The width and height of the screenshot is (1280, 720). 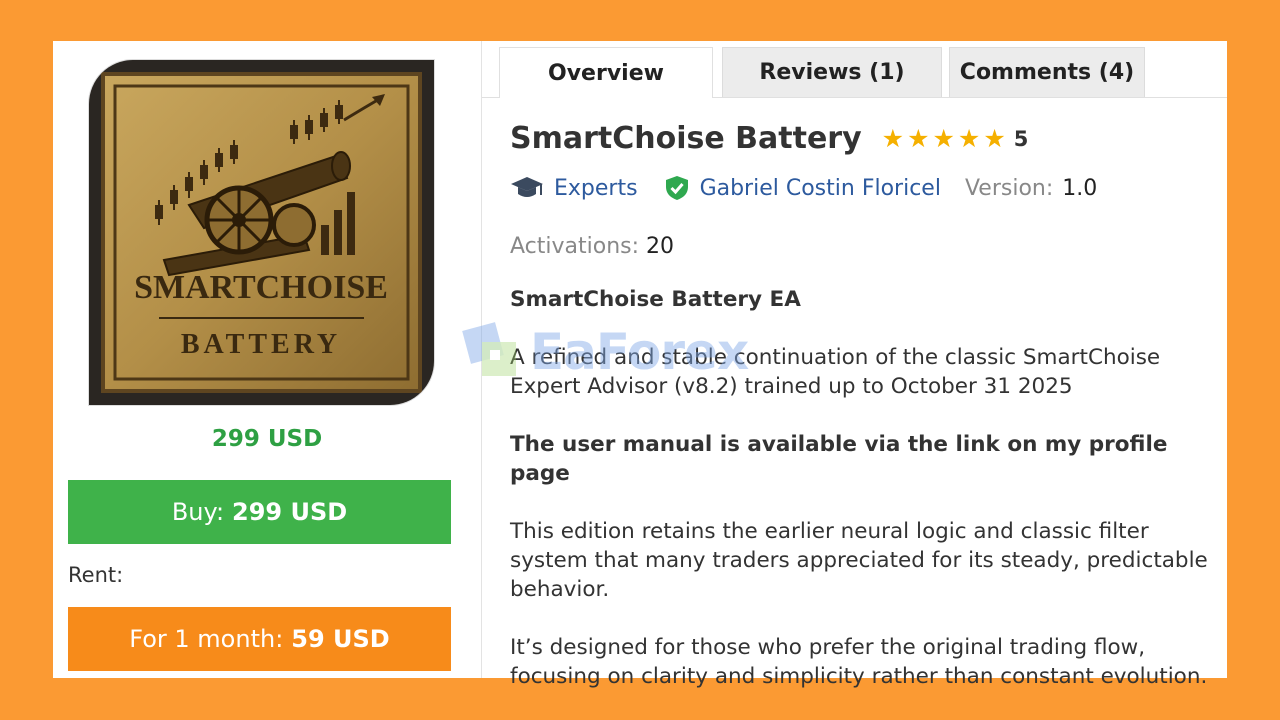 I want to click on rent-button: For 1 month: 59 USD, so click(x=259, y=639).